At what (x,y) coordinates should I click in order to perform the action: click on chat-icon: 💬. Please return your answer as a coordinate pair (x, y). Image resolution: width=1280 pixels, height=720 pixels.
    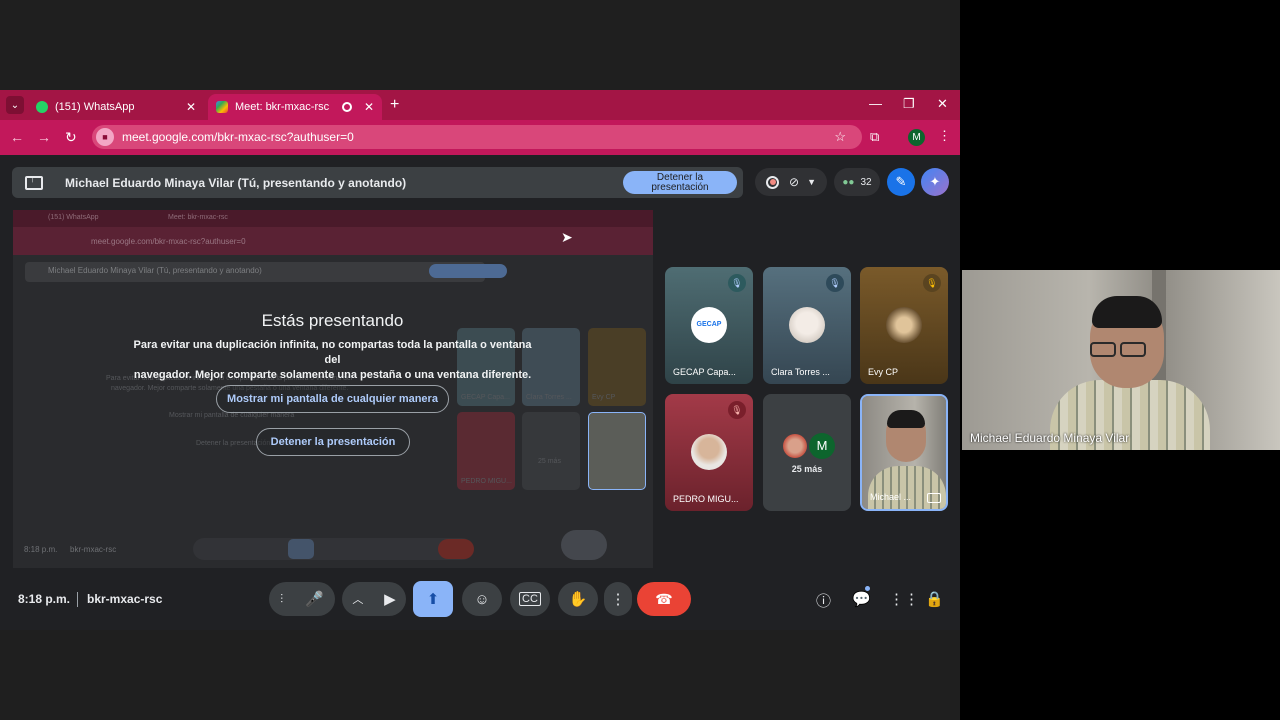
    Looking at the image, I should click on (861, 599).